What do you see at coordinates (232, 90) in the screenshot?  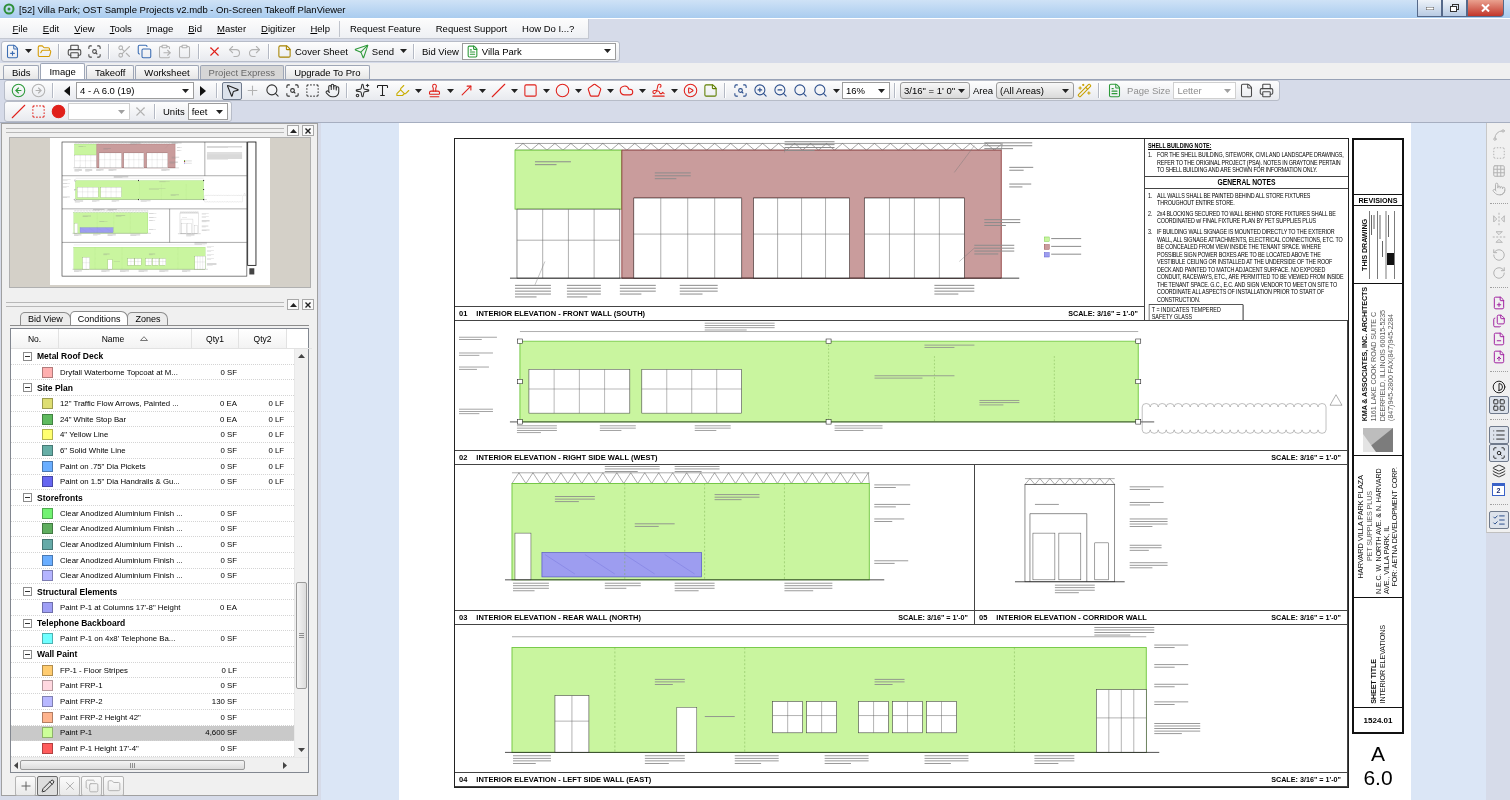 I see `select-button` at bounding box center [232, 90].